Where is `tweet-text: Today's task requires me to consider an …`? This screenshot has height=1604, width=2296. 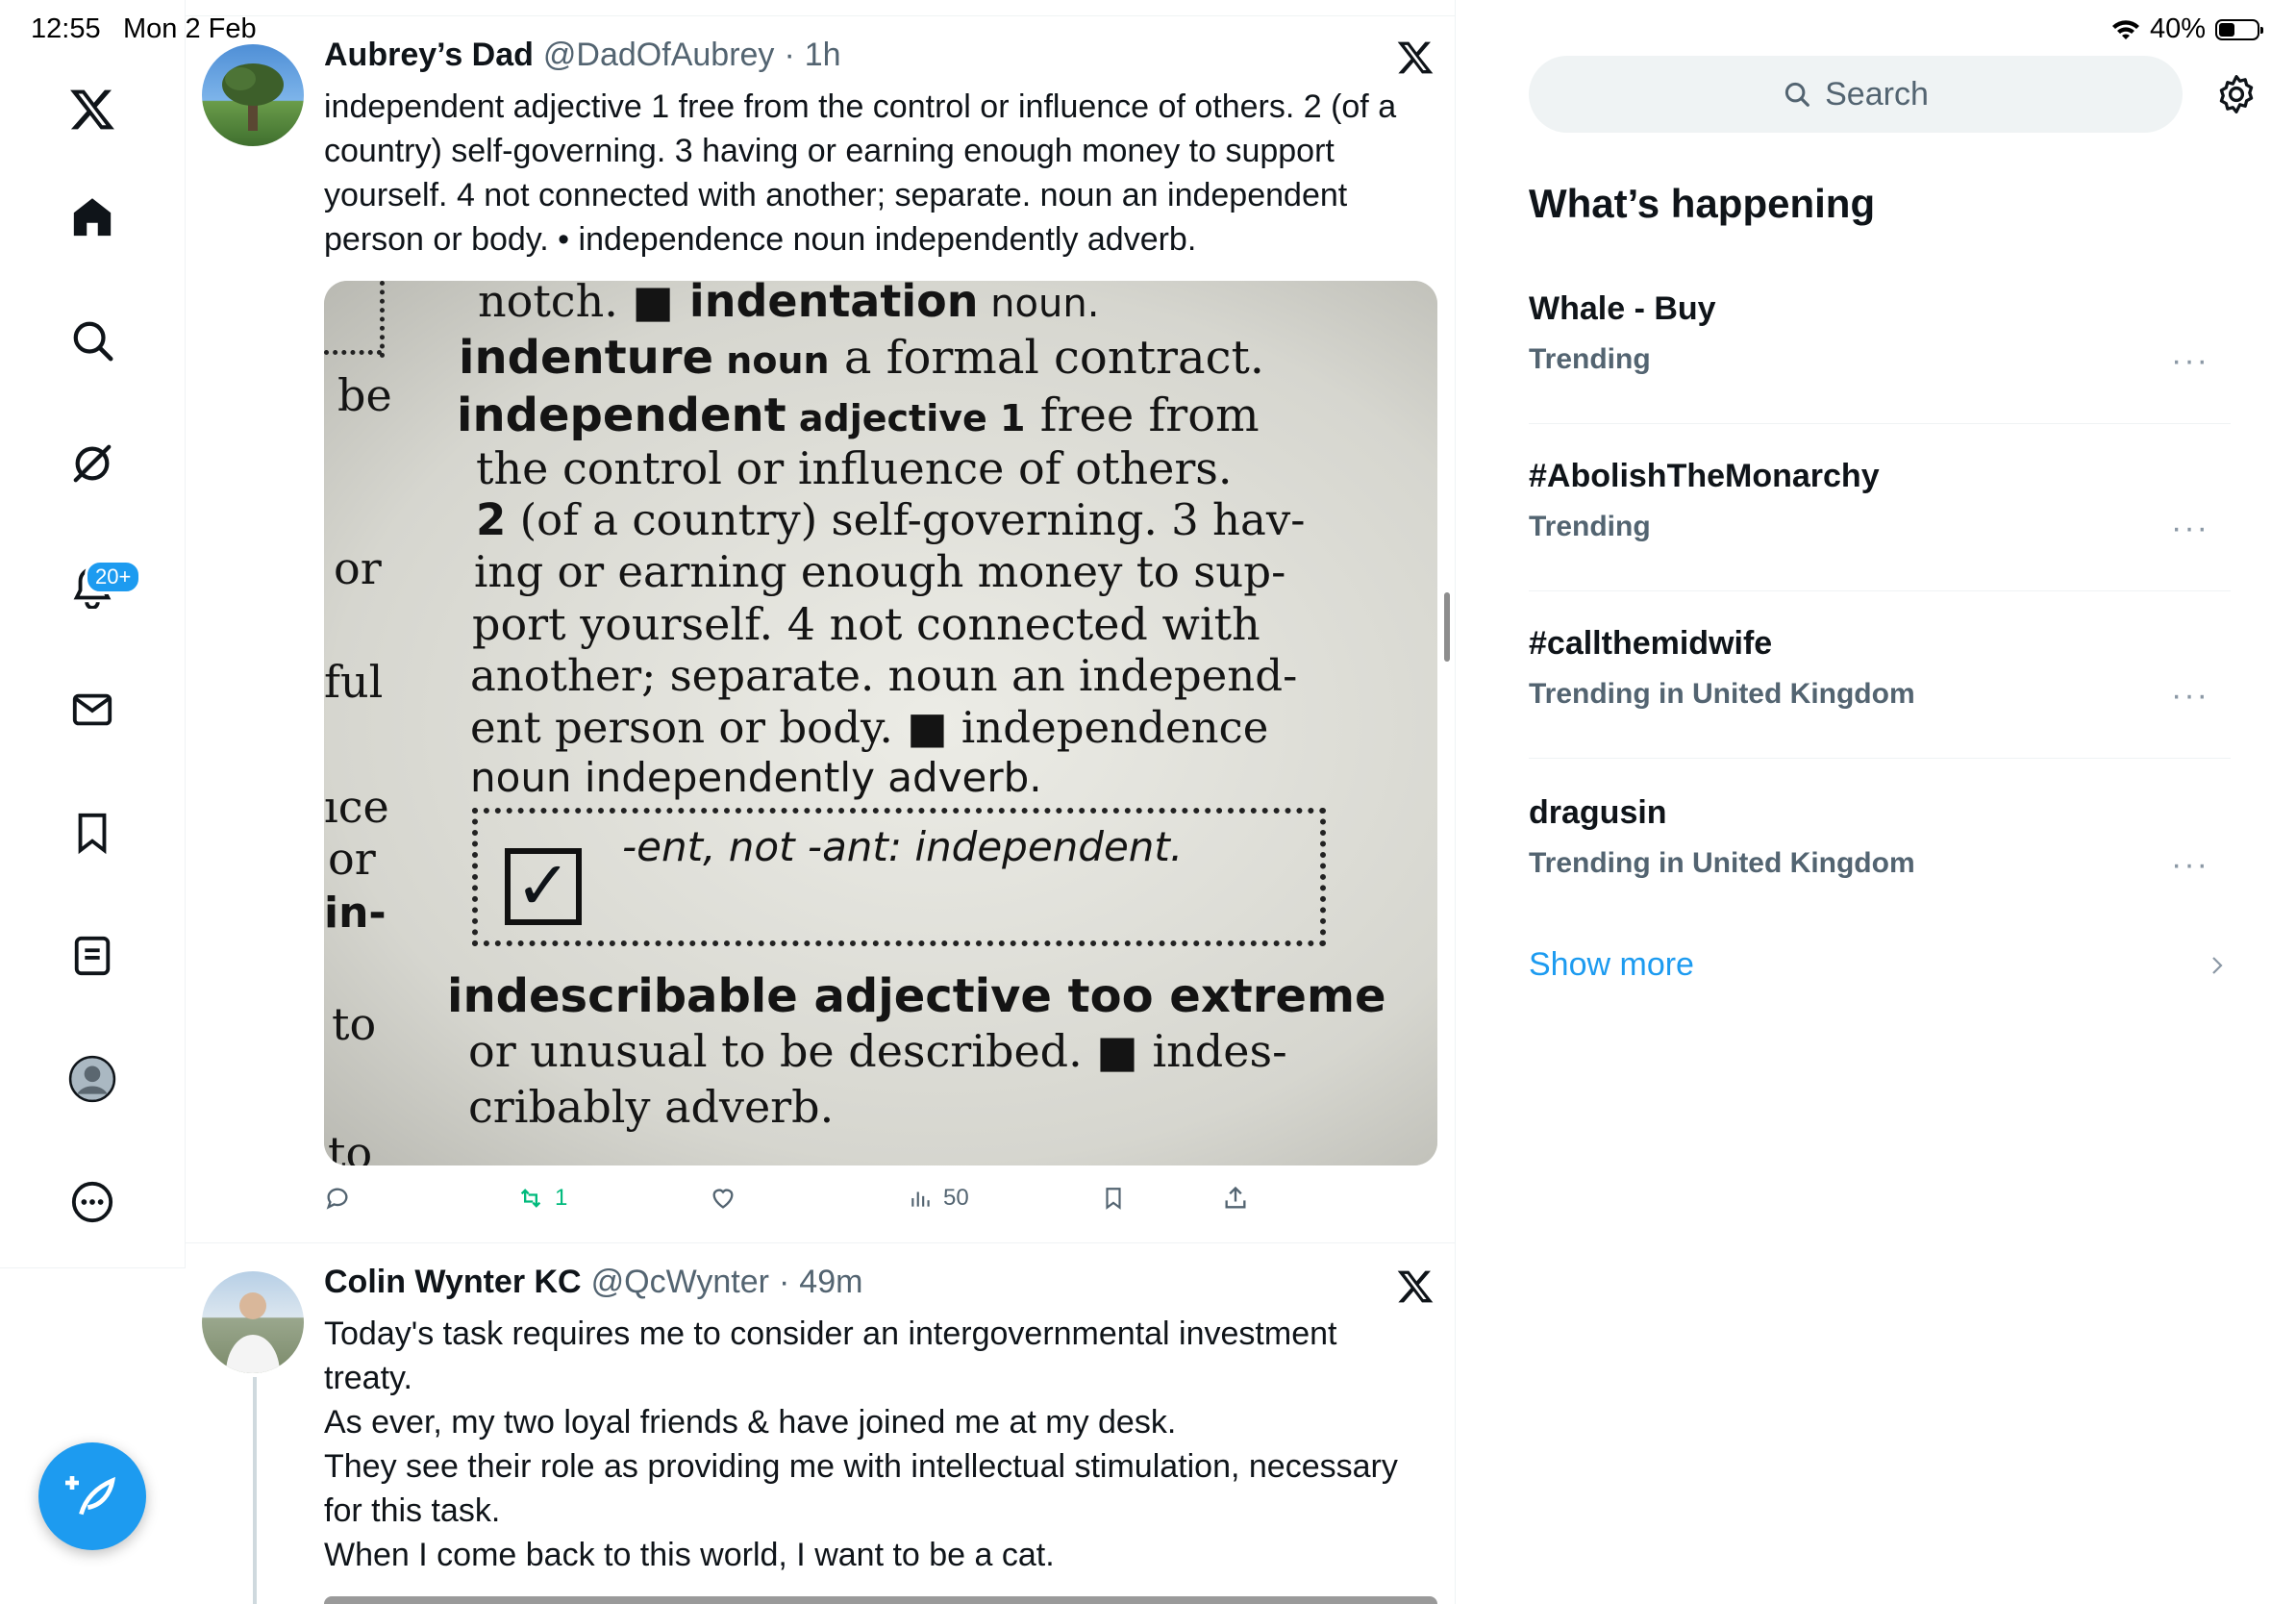
tweet-text: Today's task requires me to consider an … is located at coordinates (881, 1444).